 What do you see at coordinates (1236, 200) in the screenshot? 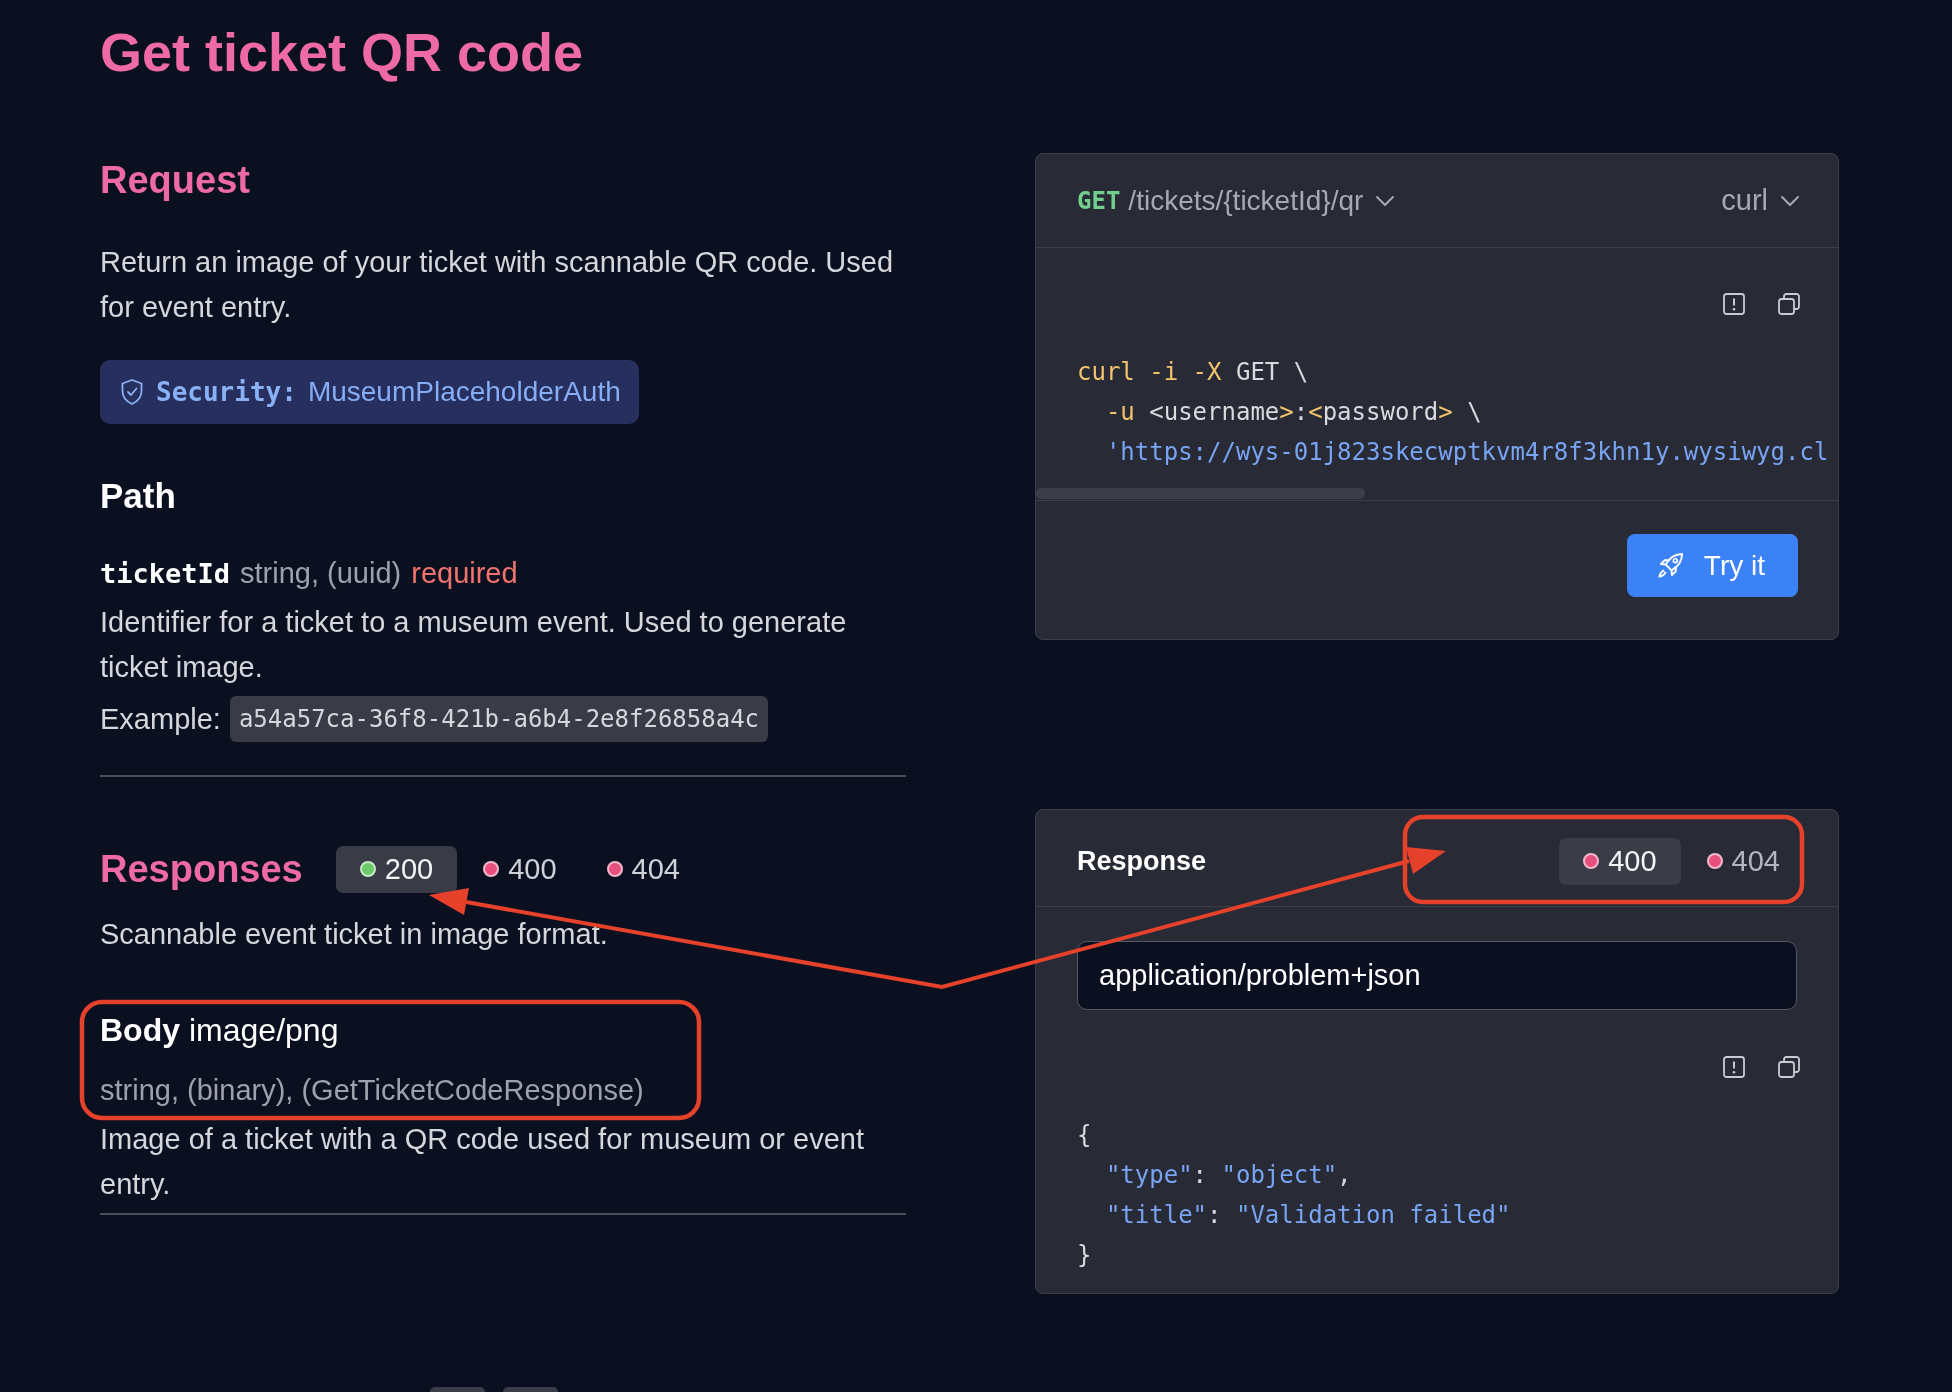
I see `endpoint-dropdown: GET /tickets/{ticketId}/qr` at bounding box center [1236, 200].